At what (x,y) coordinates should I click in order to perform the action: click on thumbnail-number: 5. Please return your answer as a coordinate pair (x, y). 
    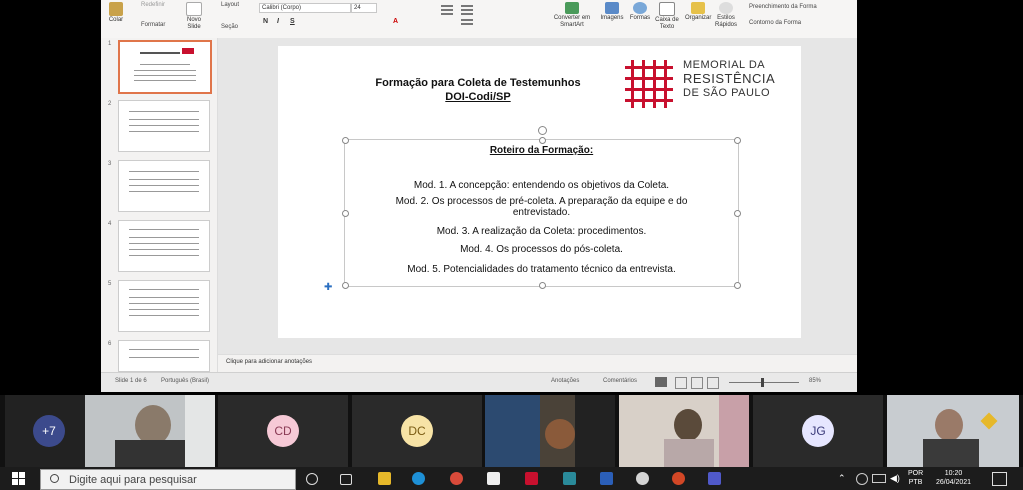
    Looking at the image, I should click on (110, 284).